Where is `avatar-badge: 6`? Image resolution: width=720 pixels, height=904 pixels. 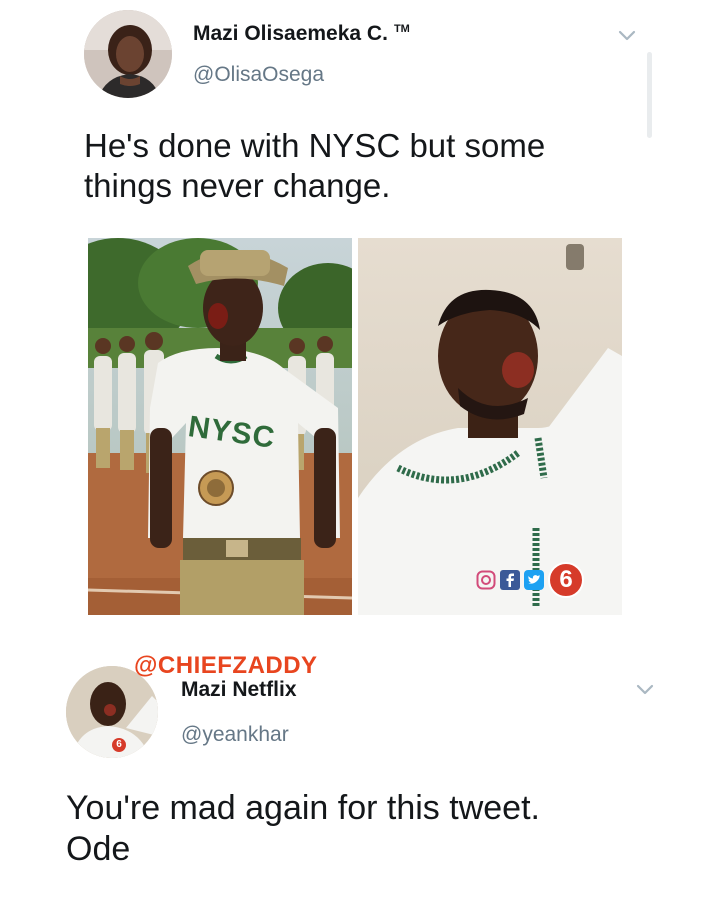
avatar-badge: 6 is located at coordinates (119, 745).